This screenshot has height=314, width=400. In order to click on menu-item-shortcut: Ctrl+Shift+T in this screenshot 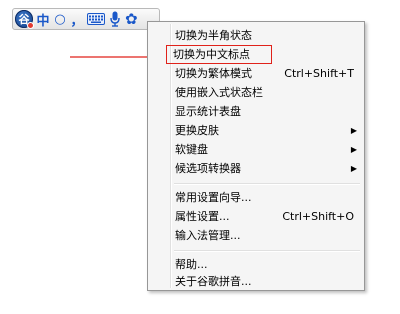, I will do `click(319, 73)`.